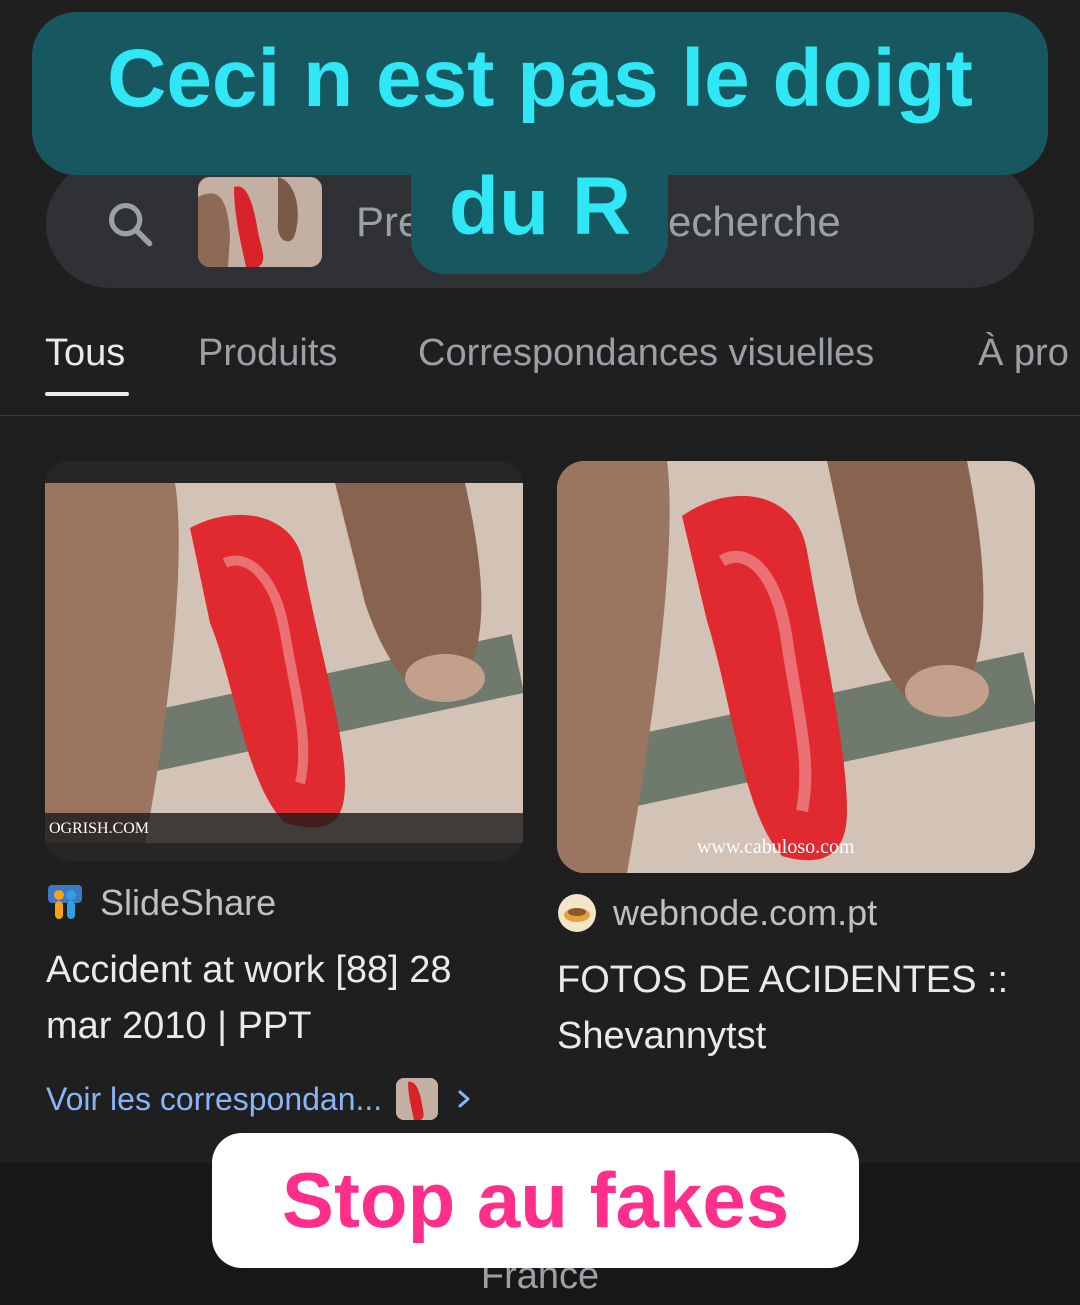 This screenshot has height=1305, width=1080. I want to click on watermark-text-1: OGRISH.COM, so click(99, 828).